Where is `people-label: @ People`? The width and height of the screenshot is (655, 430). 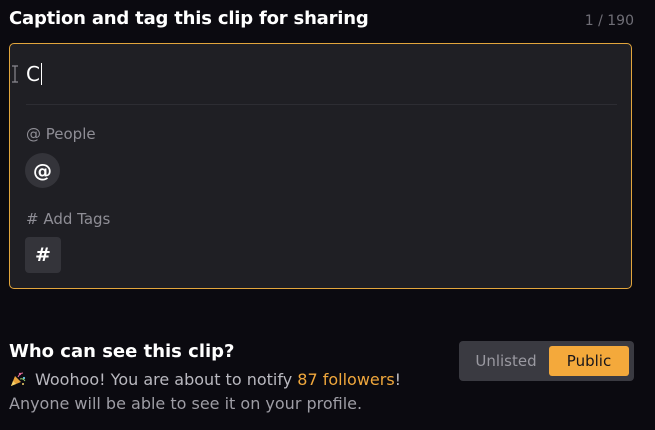
people-label: @ People is located at coordinates (61, 134).